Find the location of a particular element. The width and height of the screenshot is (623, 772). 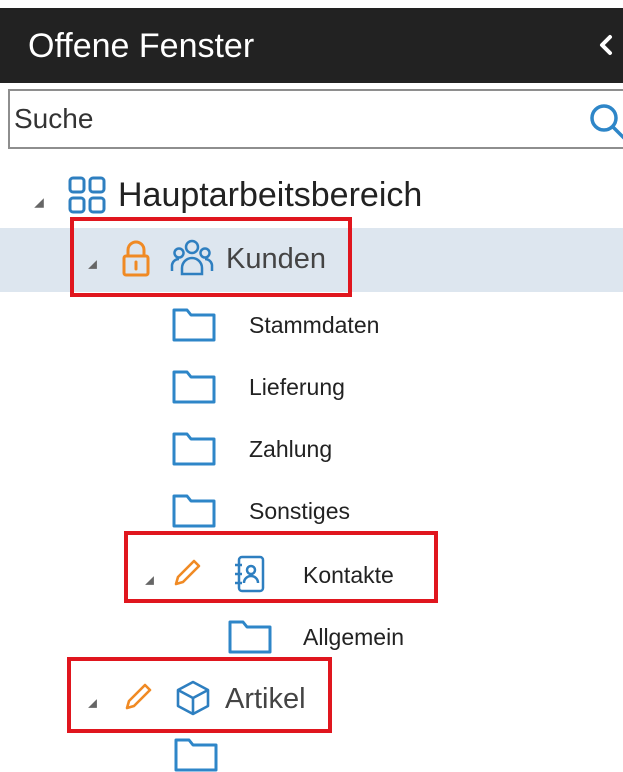

tree-item-label: Sonstiges is located at coordinates (300, 511).